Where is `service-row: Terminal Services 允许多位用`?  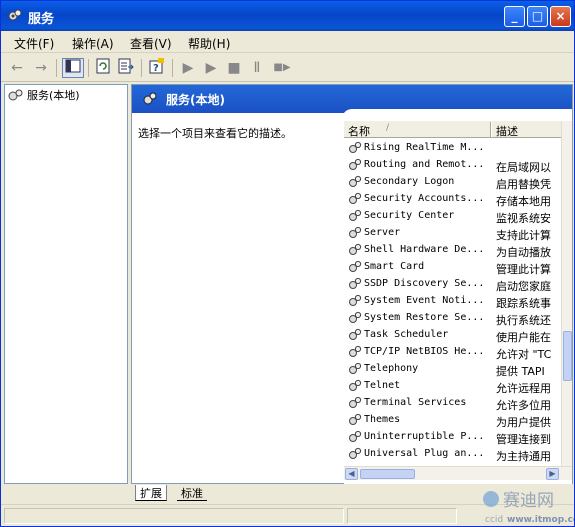 service-row: Terminal Services 允许多位用 is located at coordinates (452, 403).